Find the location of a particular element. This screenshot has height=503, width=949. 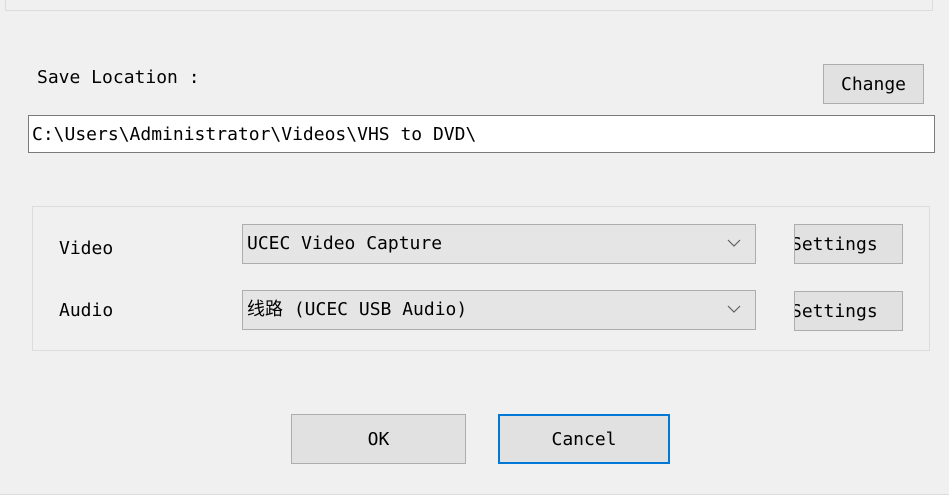

video-device-value: UCEC Video Capture is located at coordinates (345, 243).